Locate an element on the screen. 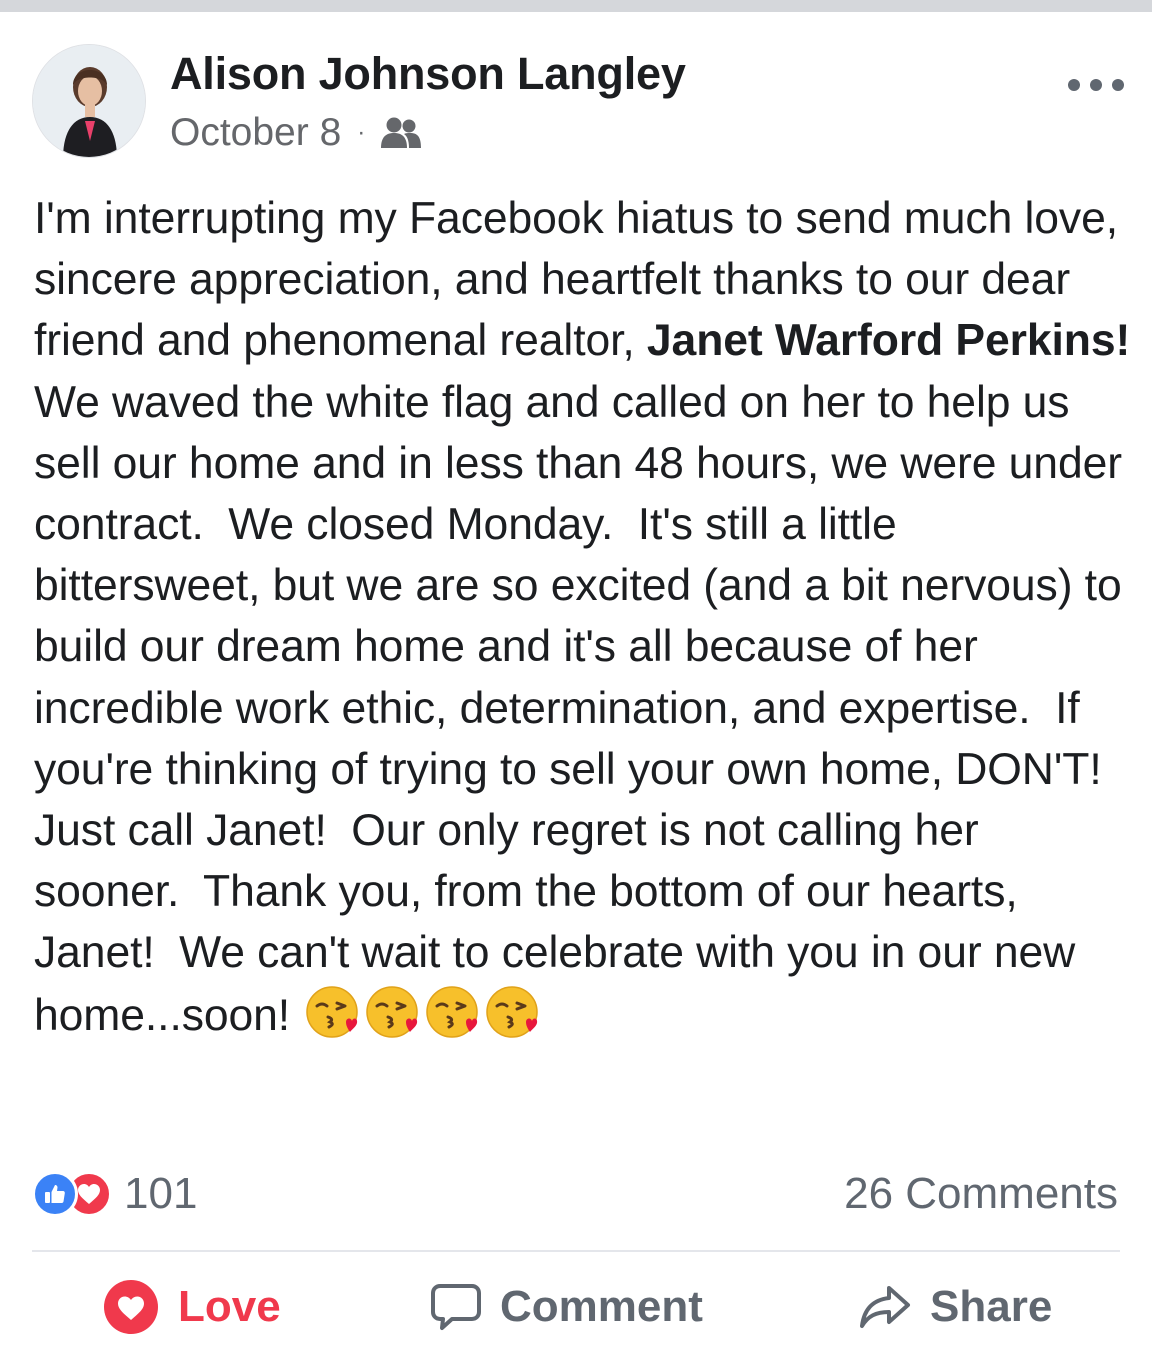 The width and height of the screenshot is (1152, 1350). comment-button: Comment is located at coordinates (566, 1307).